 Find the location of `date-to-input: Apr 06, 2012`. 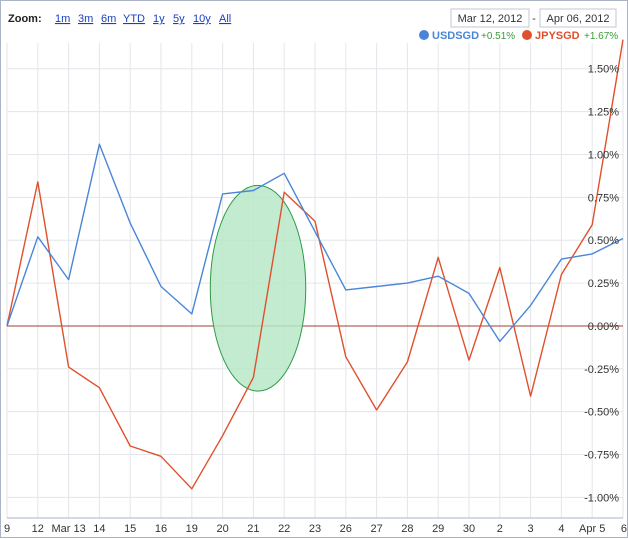

date-to-input: Apr 06, 2012 is located at coordinates (578, 19).